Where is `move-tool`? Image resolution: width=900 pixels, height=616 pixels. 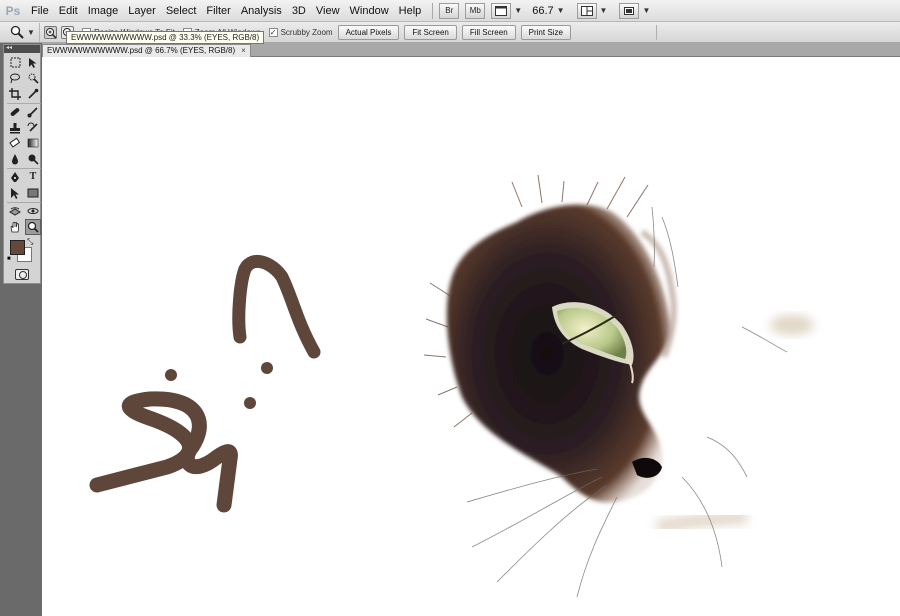 move-tool is located at coordinates (33, 63).